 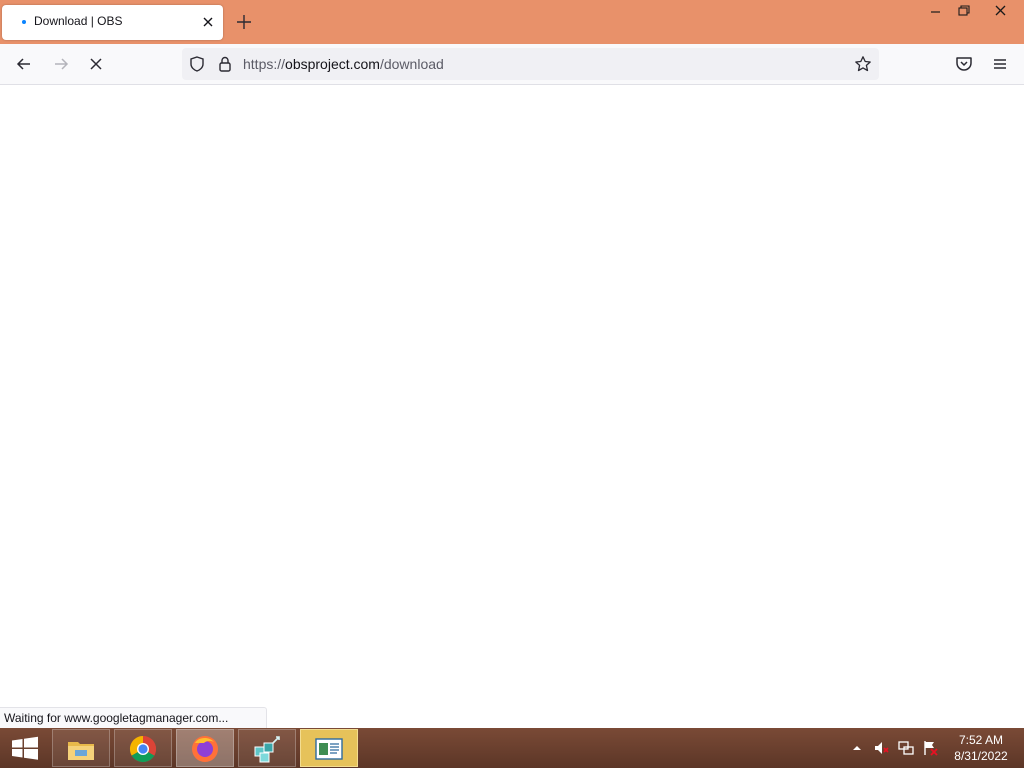 I want to click on taskbar-file-explorer, so click(x=81, y=748).